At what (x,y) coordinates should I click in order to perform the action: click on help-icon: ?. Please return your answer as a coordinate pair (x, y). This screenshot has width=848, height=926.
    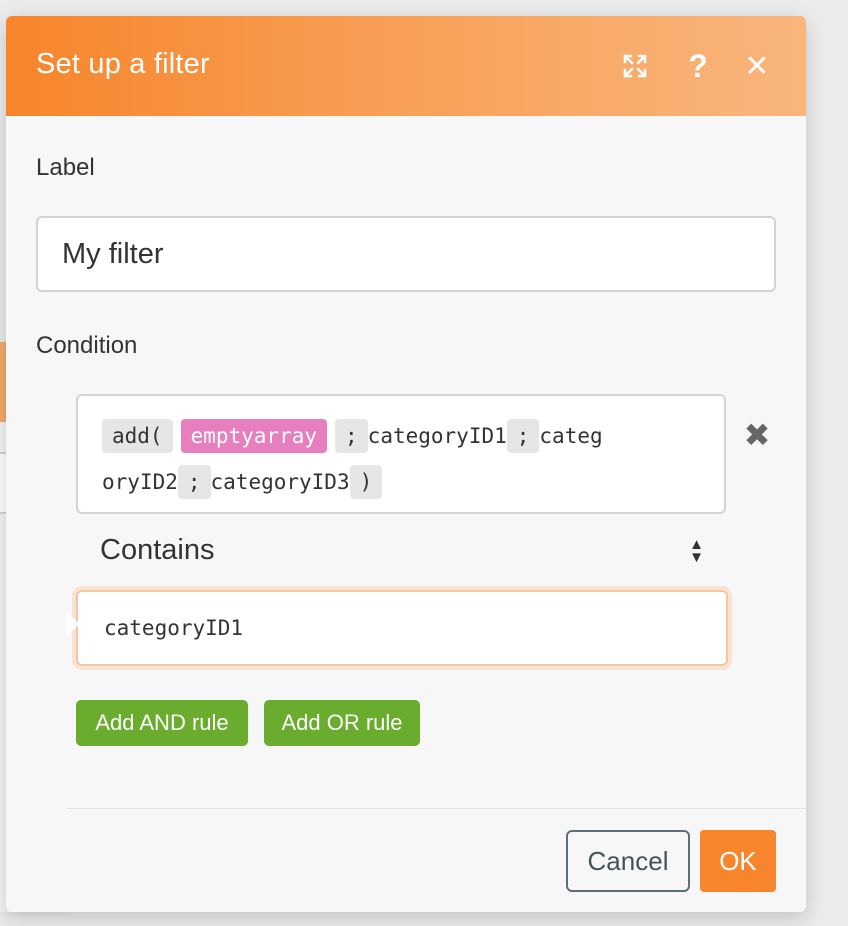
    Looking at the image, I should click on (698, 66).